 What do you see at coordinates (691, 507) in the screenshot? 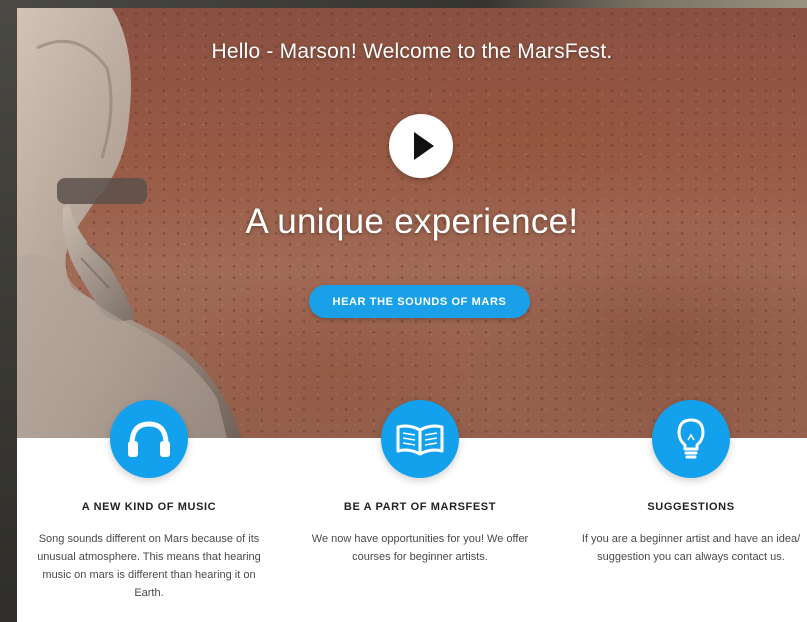
I see `feature-title: SUGGESTIONS` at bounding box center [691, 507].